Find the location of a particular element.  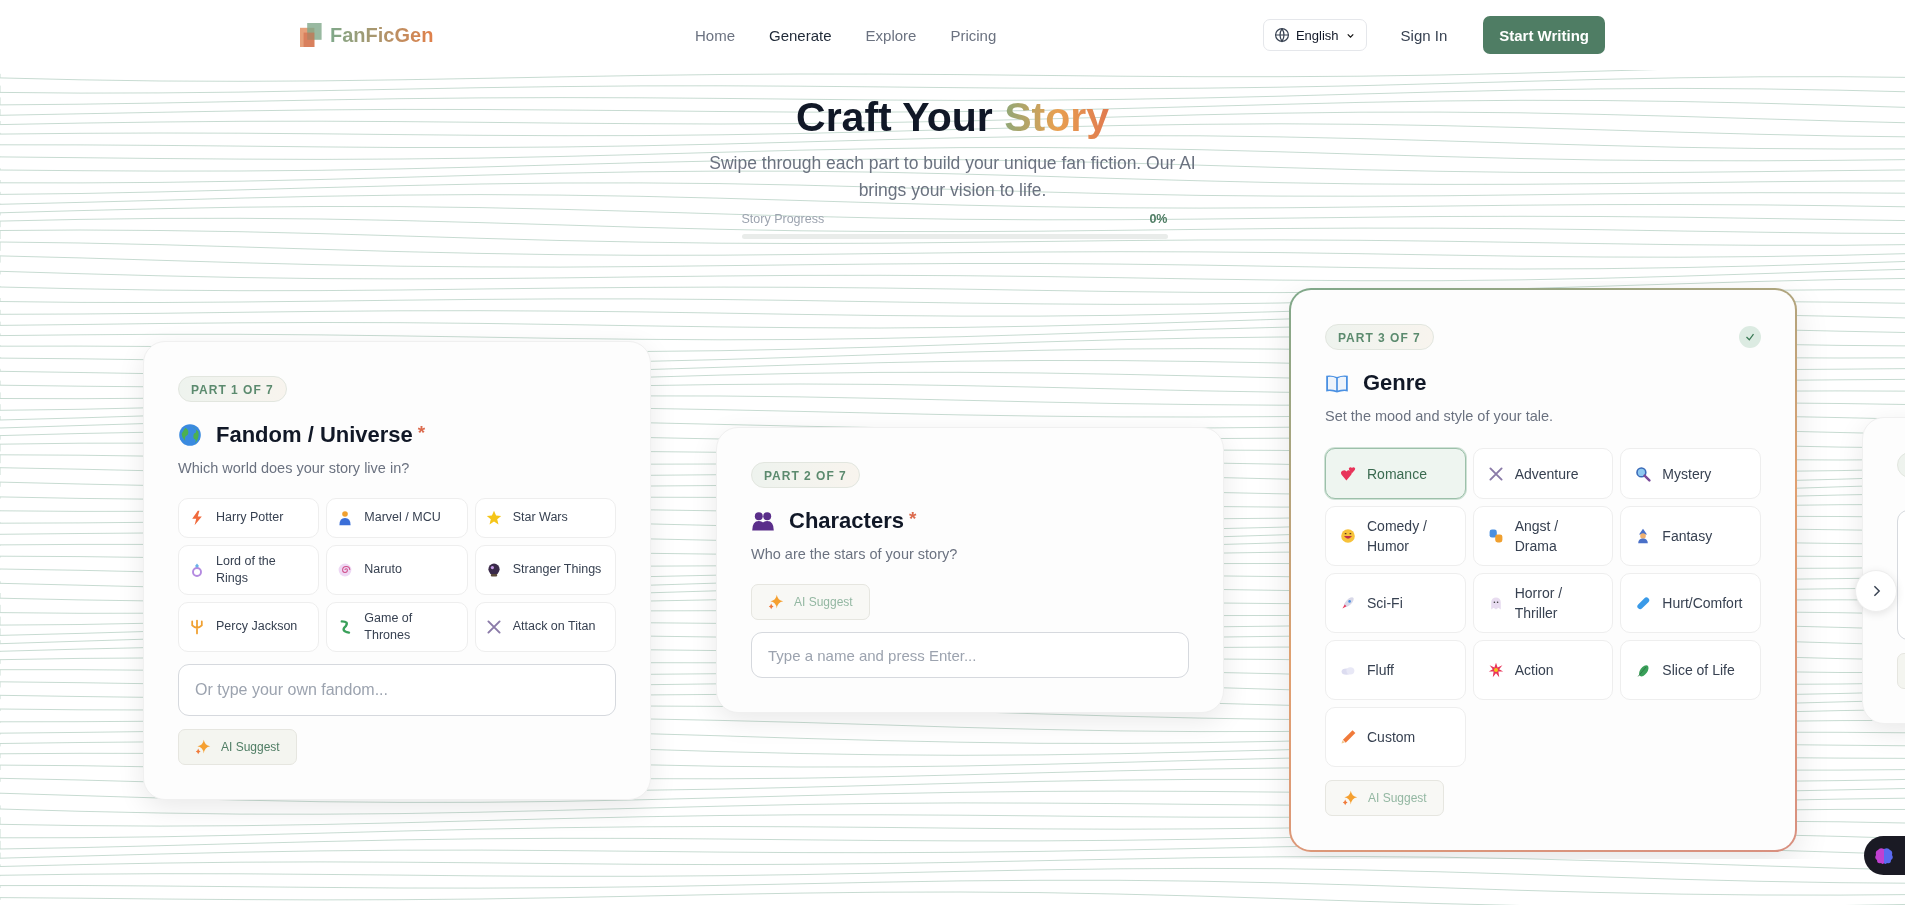

option-chip: Naruto is located at coordinates (397, 569).